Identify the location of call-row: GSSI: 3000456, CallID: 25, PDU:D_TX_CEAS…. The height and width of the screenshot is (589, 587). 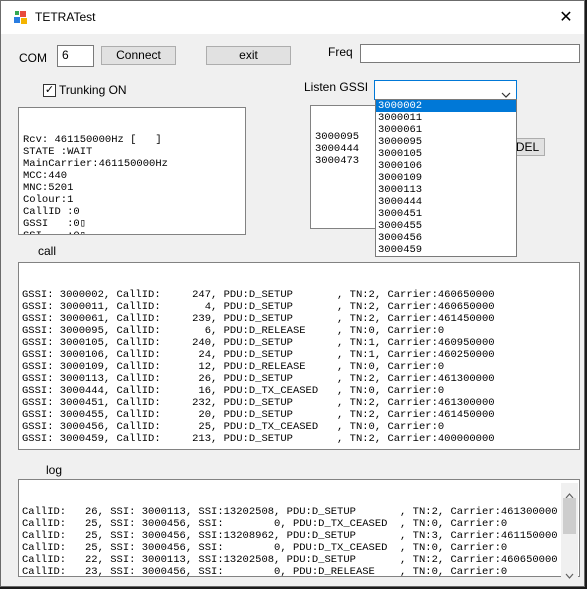
(233, 427).